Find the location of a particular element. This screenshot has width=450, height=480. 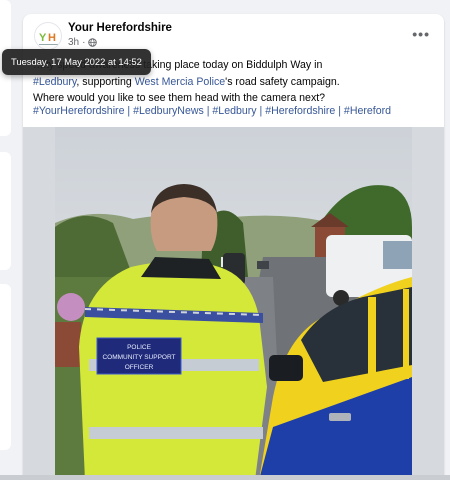

vest-text-line2: COMMUNITY SUPPORT is located at coordinates (138, 357).